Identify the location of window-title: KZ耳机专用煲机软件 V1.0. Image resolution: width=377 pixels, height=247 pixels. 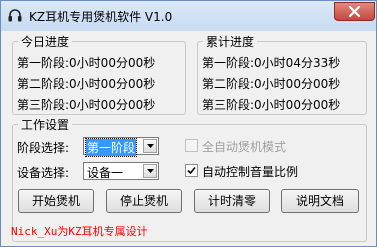
(101, 17).